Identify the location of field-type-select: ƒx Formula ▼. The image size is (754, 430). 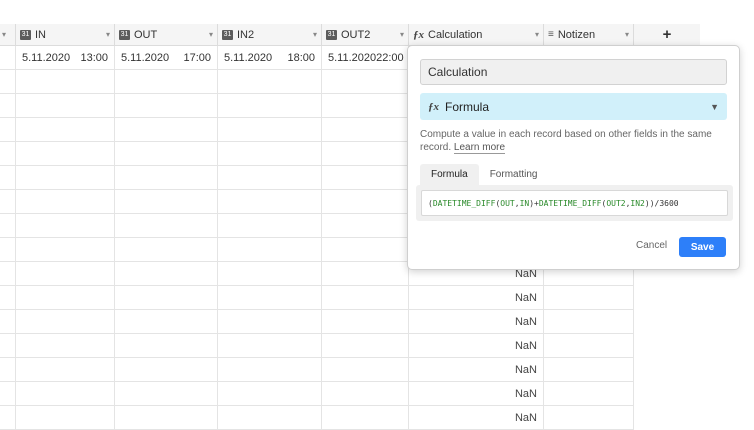
(573, 106).